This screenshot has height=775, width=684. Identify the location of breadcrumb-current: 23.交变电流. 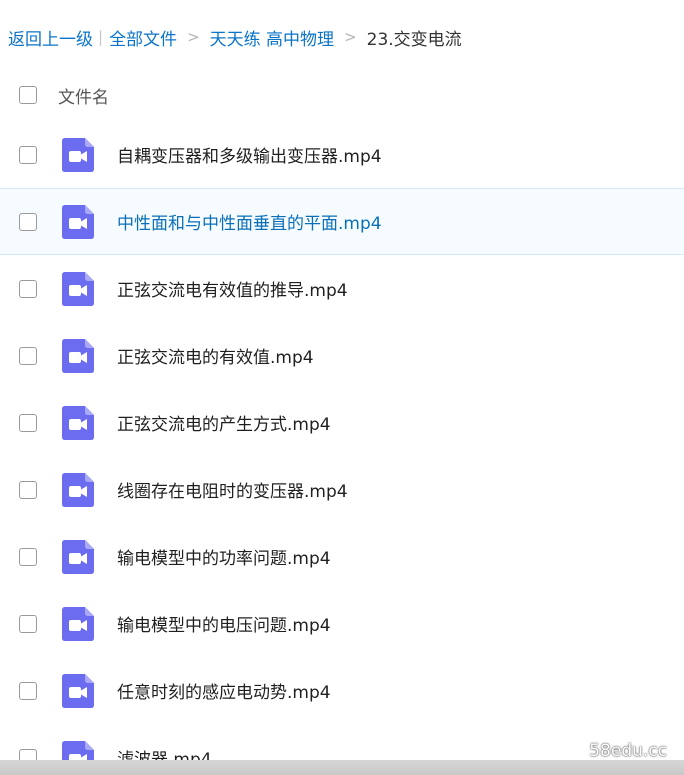
(414, 39).